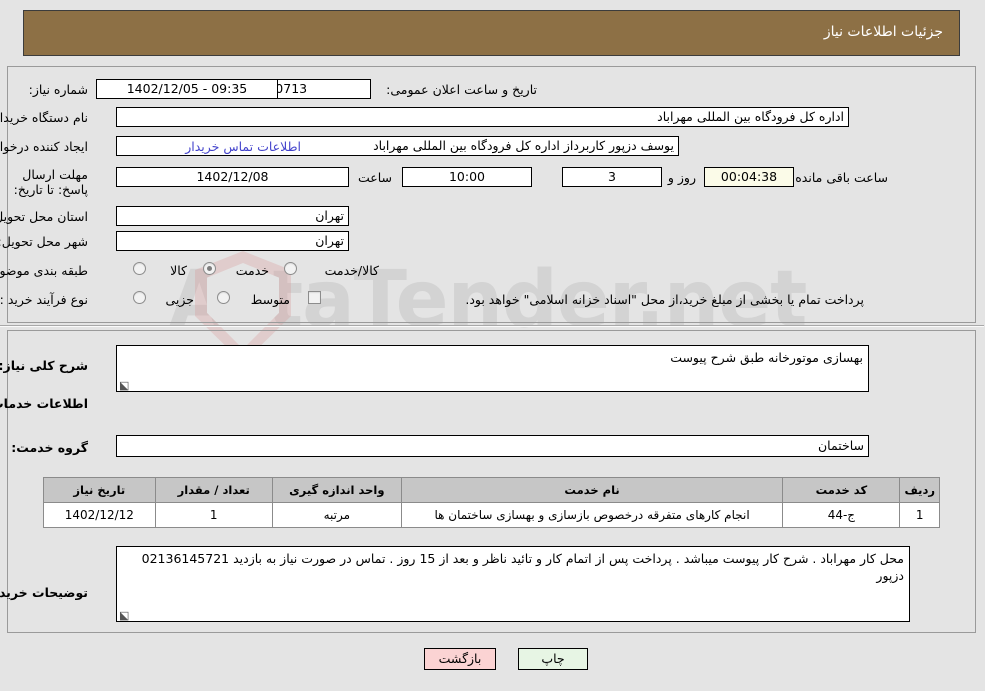 The image size is (985, 691). Describe the element at coordinates (493, 446) in the screenshot. I see `service-group-value: ساختمان` at that location.